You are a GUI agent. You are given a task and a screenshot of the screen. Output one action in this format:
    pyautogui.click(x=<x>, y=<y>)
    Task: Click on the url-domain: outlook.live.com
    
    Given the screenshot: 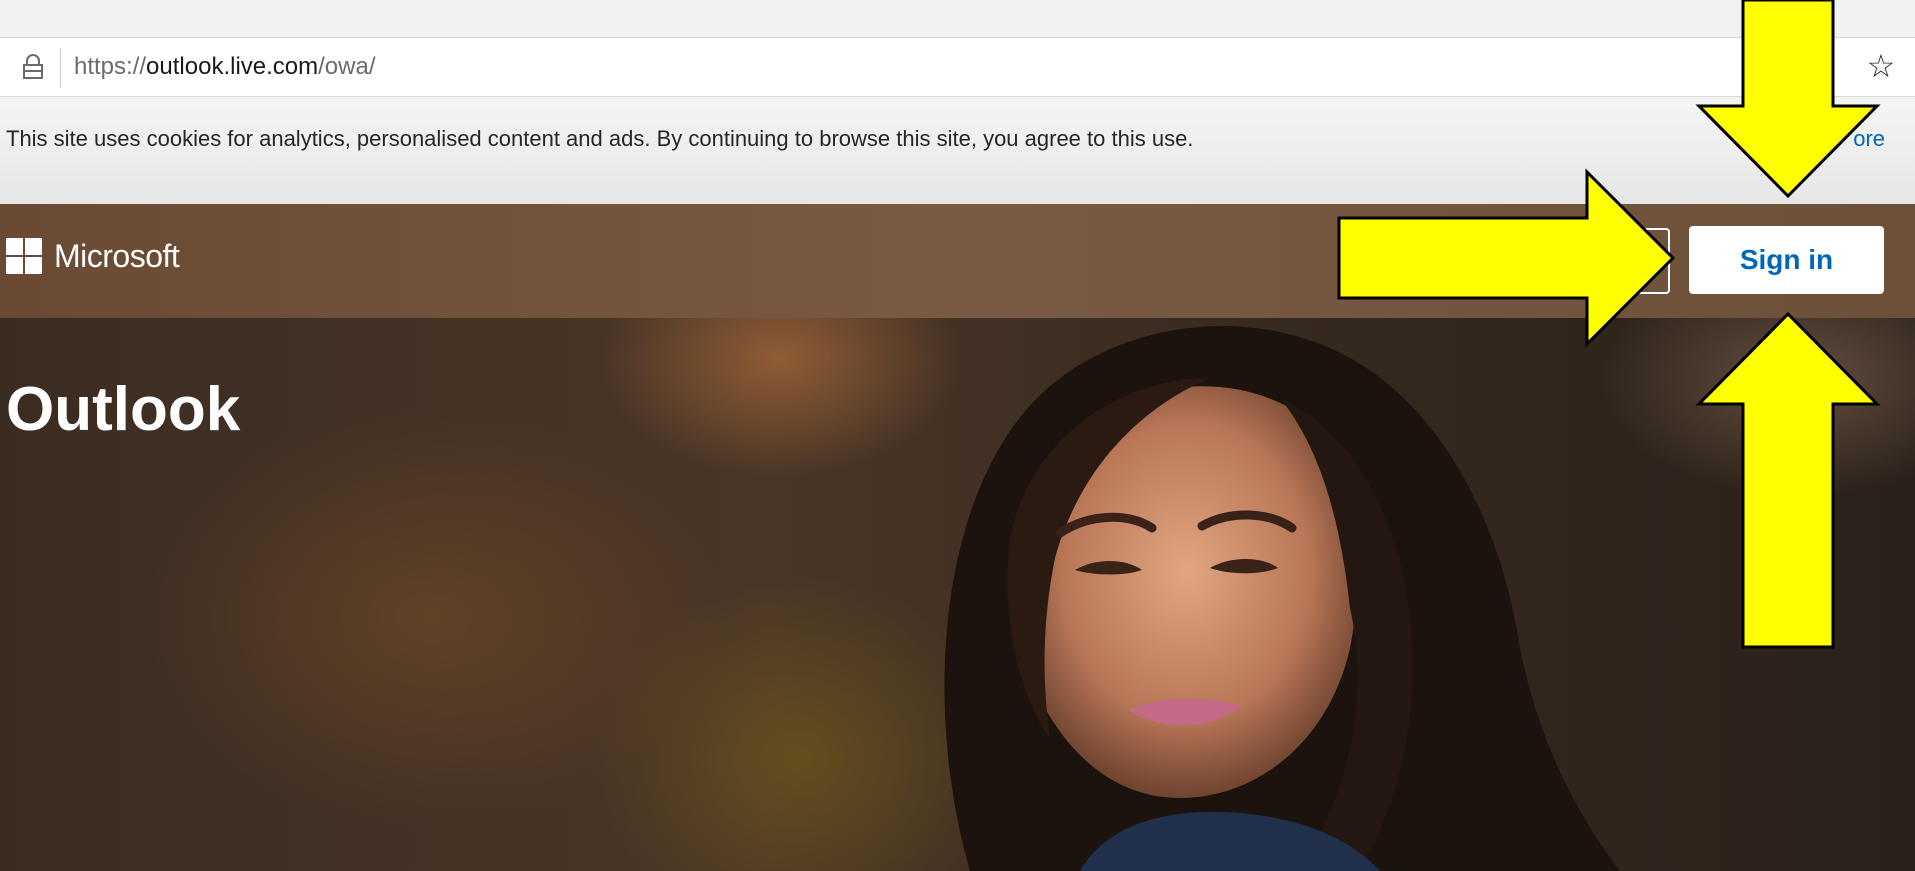 What is the action you would take?
    pyautogui.click(x=232, y=66)
    